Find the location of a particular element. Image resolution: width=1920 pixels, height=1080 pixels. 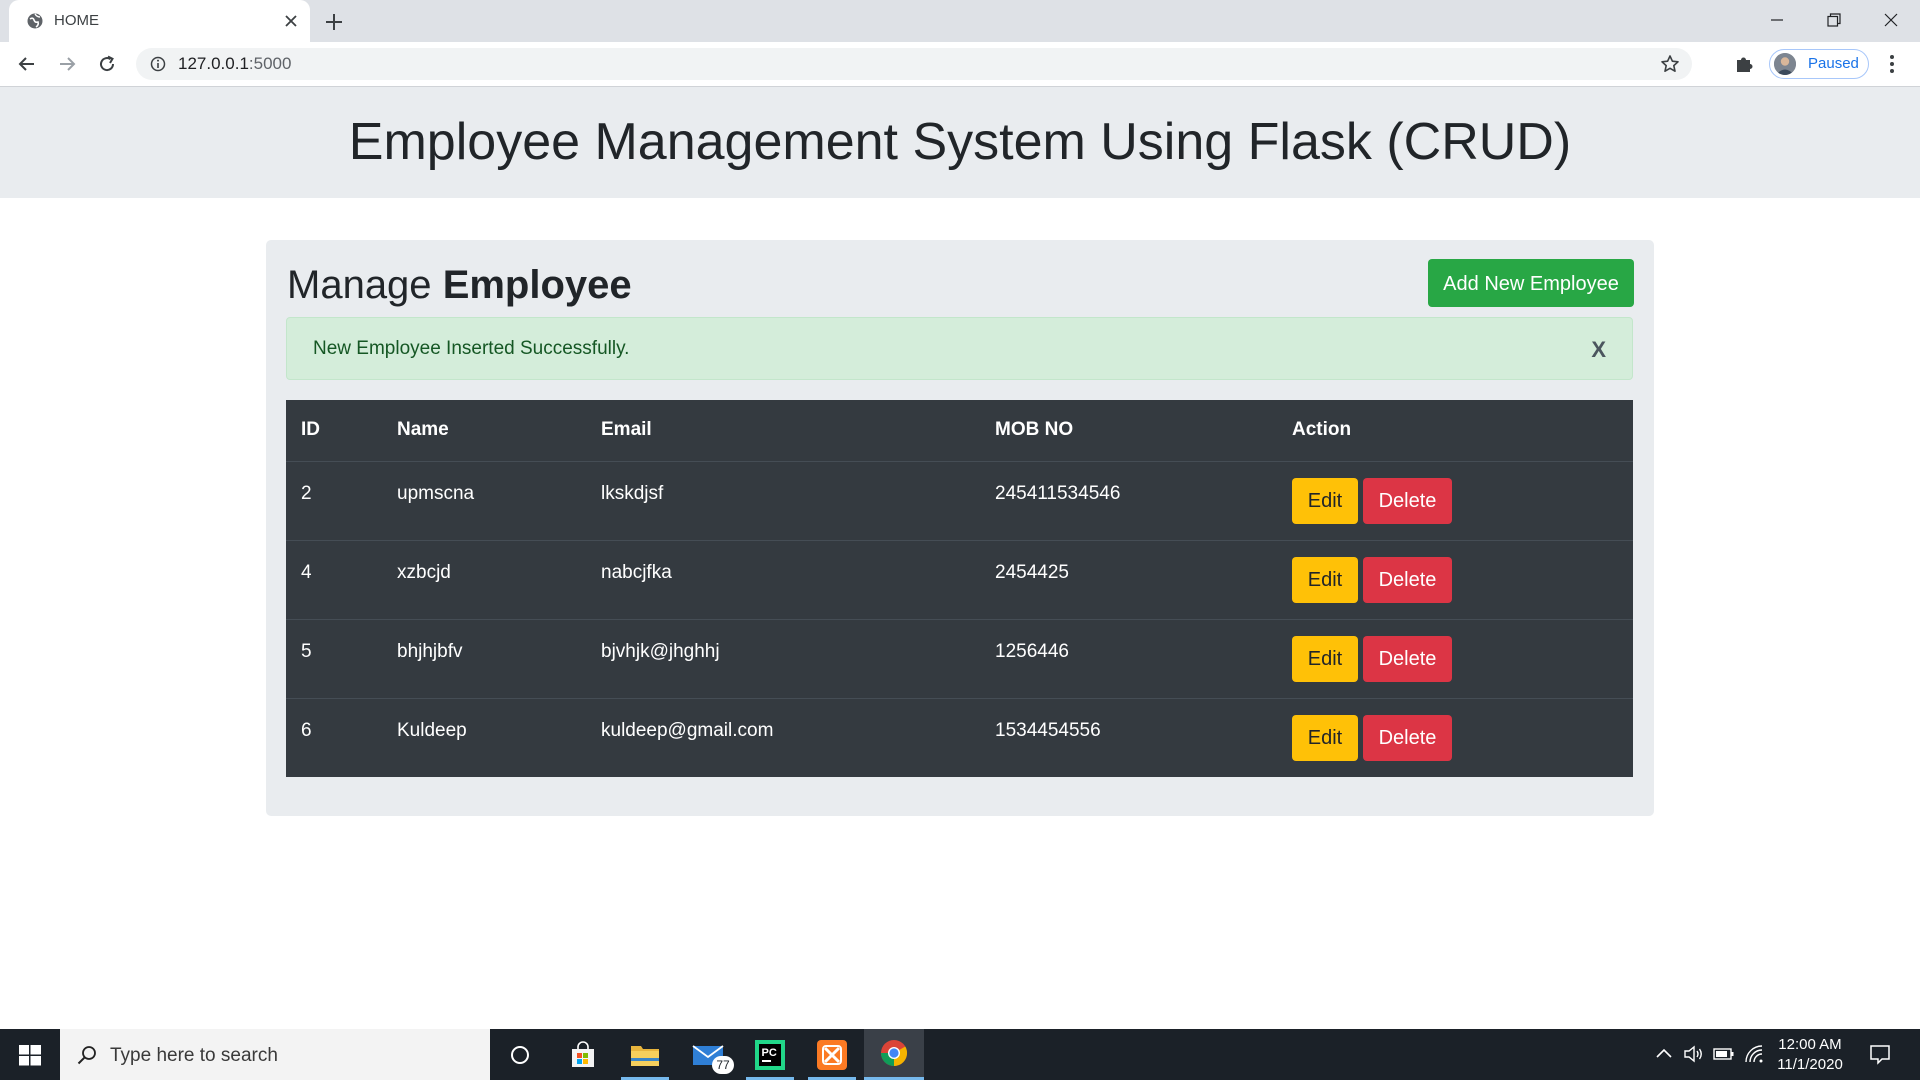

profile-status: Paused is located at coordinates (1833, 63).